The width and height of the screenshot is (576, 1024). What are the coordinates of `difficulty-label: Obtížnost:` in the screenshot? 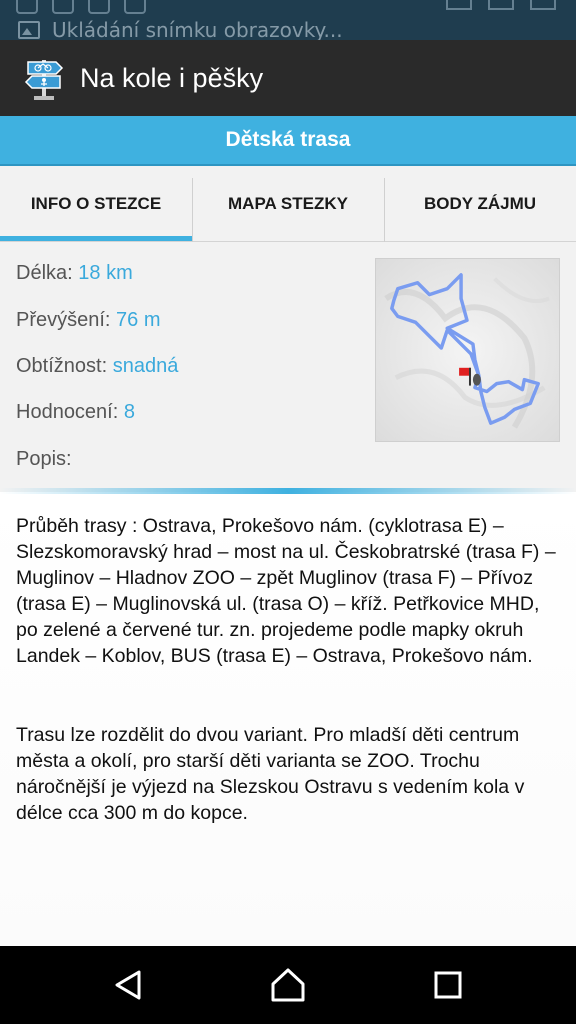 It's located at (62, 366).